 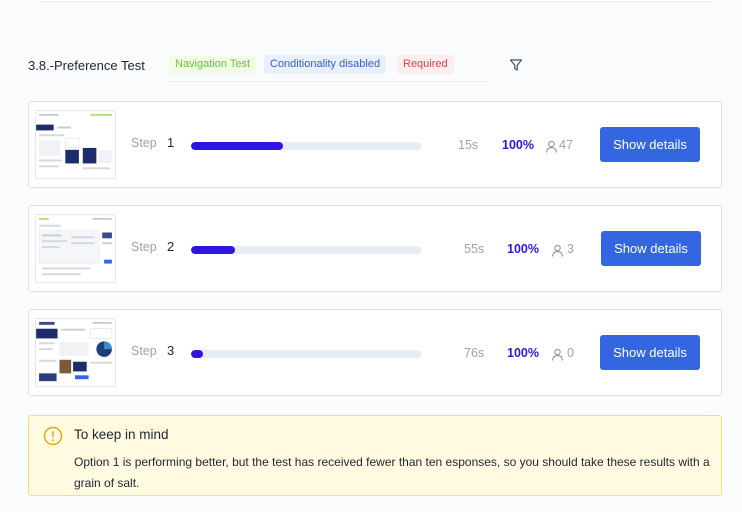 I want to click on avg-time: 15s, so click(x=468, y=145).